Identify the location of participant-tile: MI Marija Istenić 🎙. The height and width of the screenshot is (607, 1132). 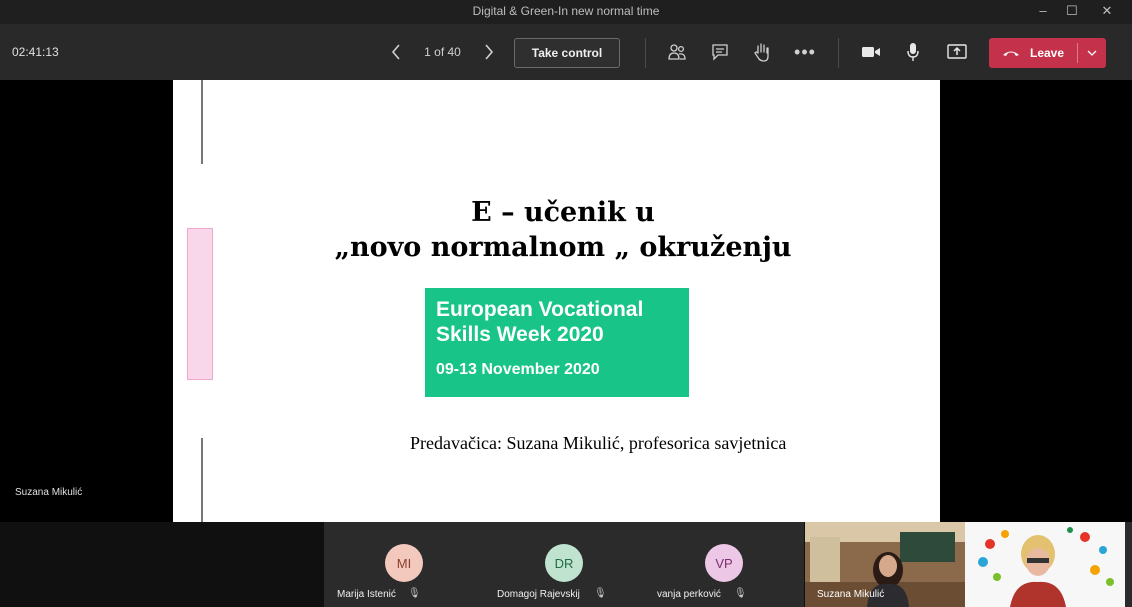
(404, 564).